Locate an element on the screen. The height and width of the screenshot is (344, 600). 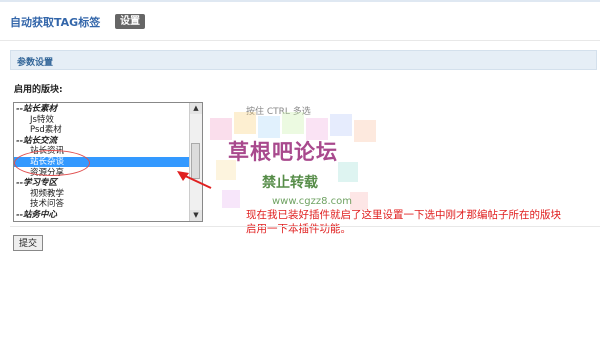
section-title: 参数设置 is located at coordinates (35, 63).